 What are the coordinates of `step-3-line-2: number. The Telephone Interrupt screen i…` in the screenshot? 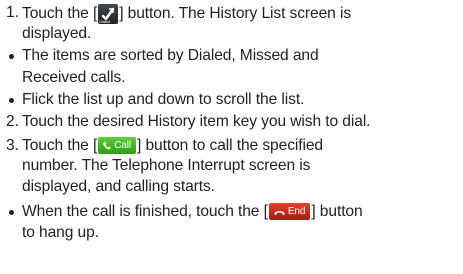 It's located at (166, 165).